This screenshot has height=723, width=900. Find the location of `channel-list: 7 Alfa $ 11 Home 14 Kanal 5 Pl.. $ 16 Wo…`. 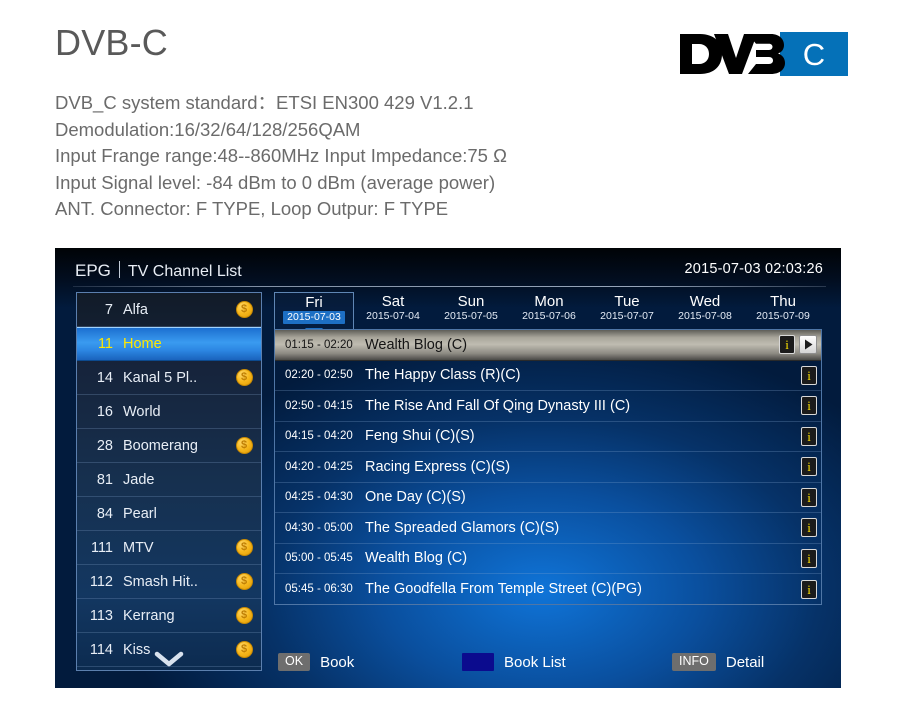

channel-list: 7 Alfa $ 11 Home 14 Kanal 5 Pl.. $ 16 Wo… is located at coordinates (169, 481).